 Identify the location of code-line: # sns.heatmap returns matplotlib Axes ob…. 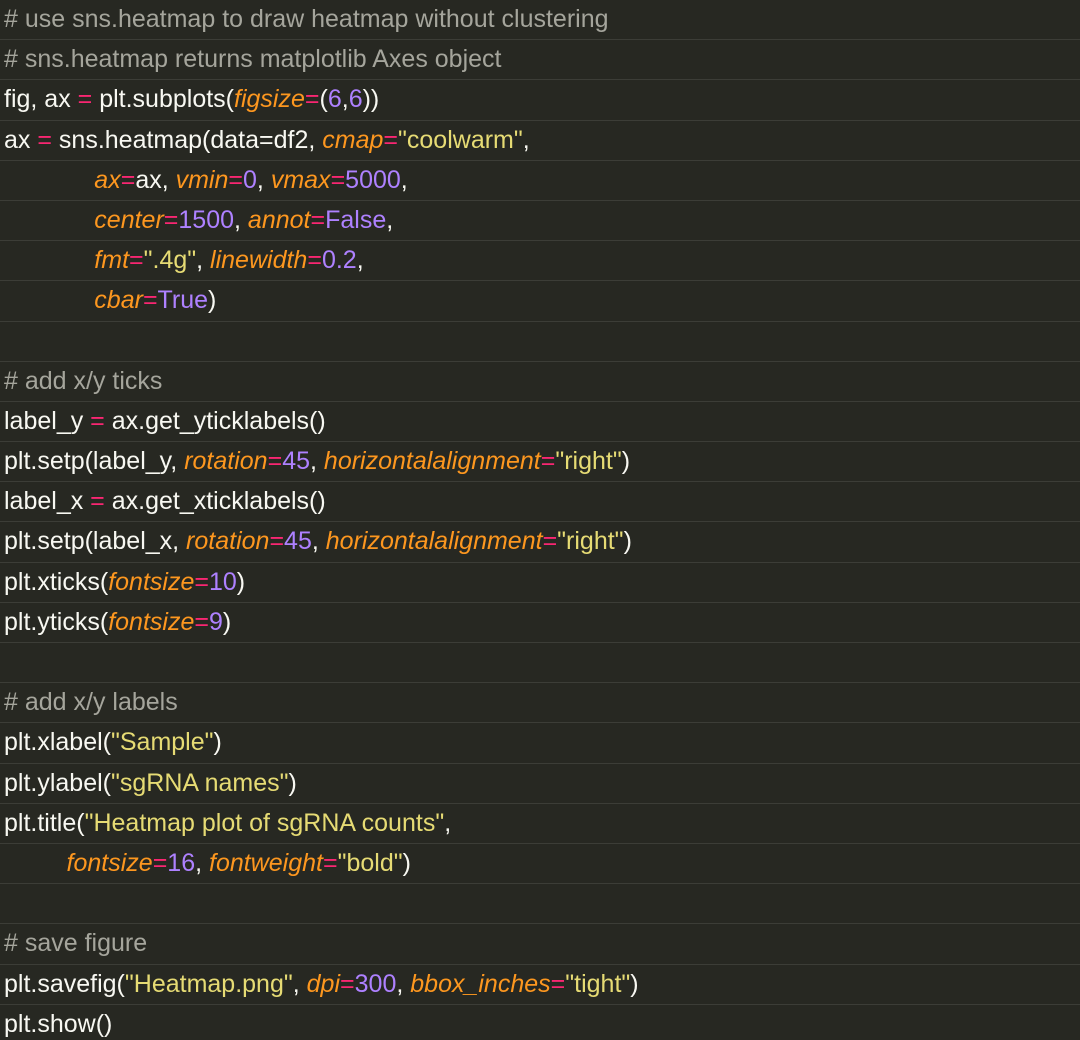
(540, 60).